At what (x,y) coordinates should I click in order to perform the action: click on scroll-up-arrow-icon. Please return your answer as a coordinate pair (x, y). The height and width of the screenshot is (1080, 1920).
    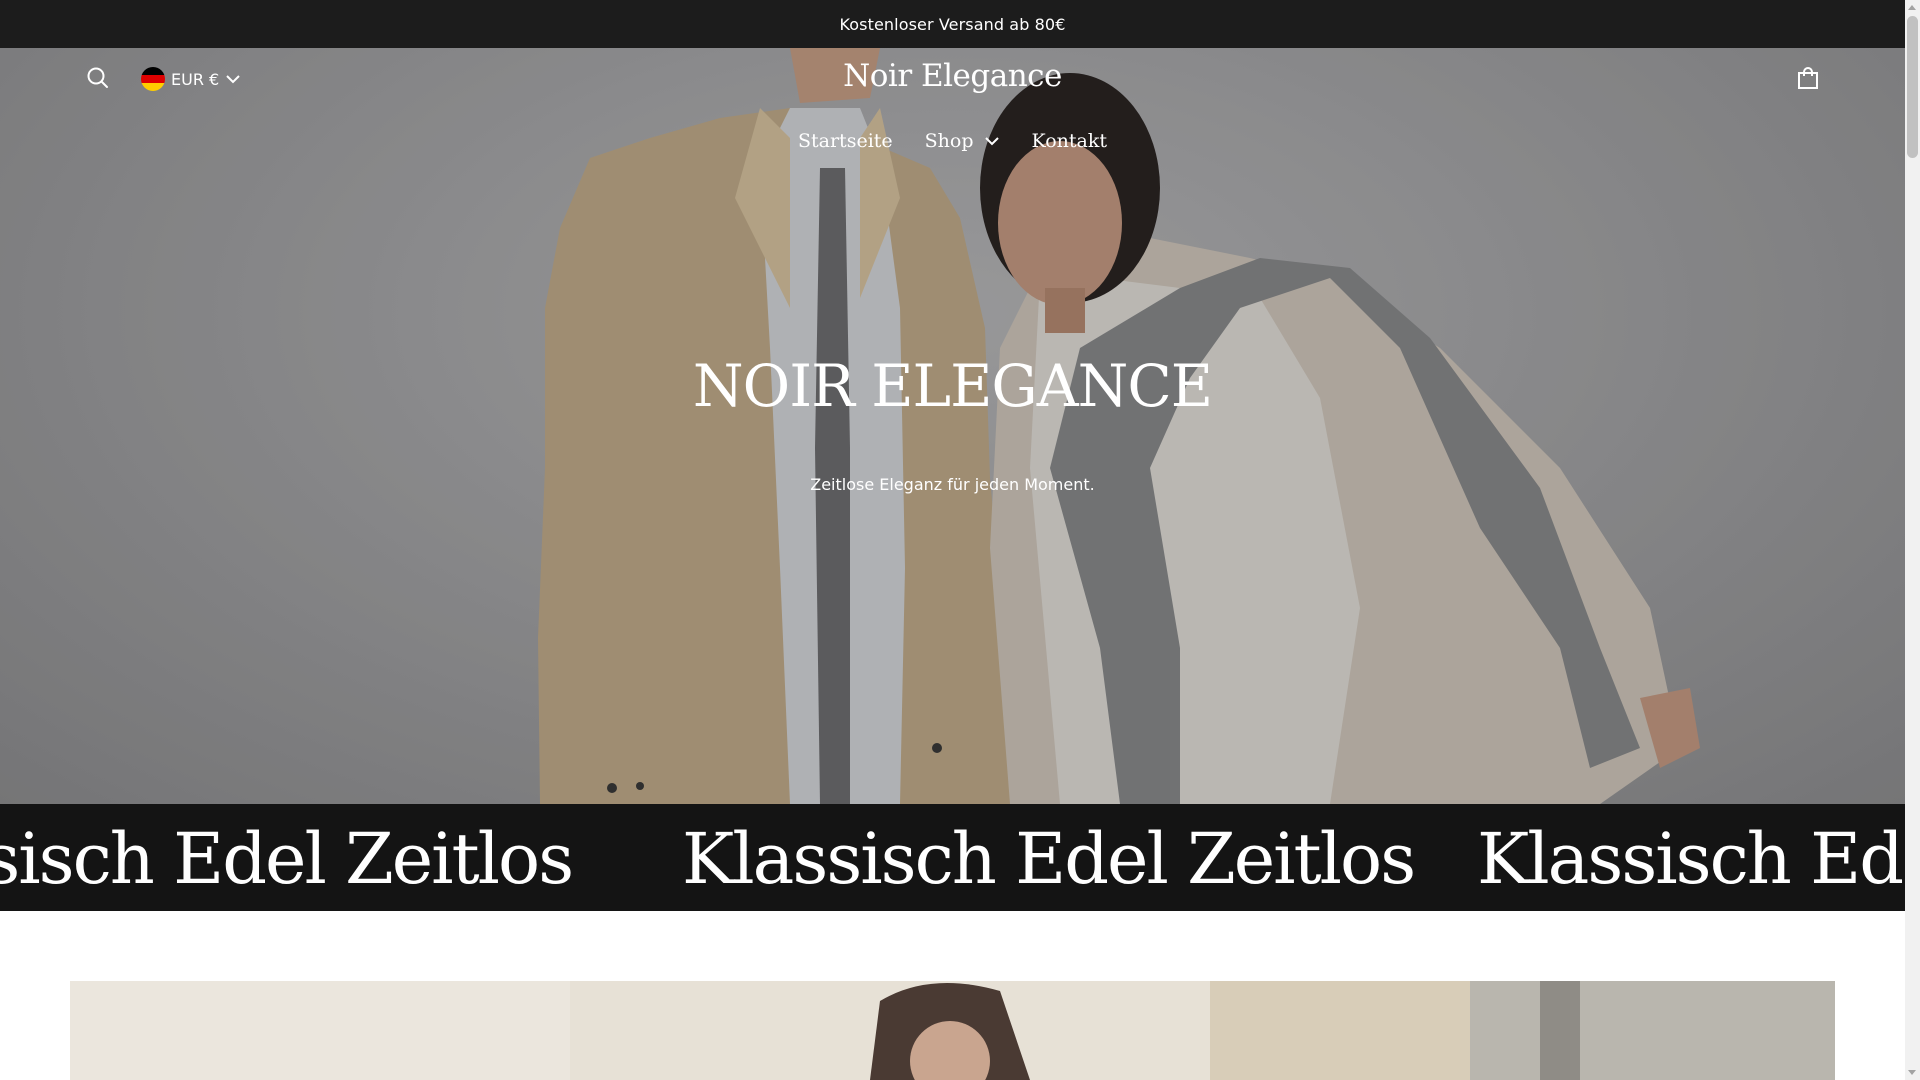
    Looking at the image, I should click on (1912, 7).